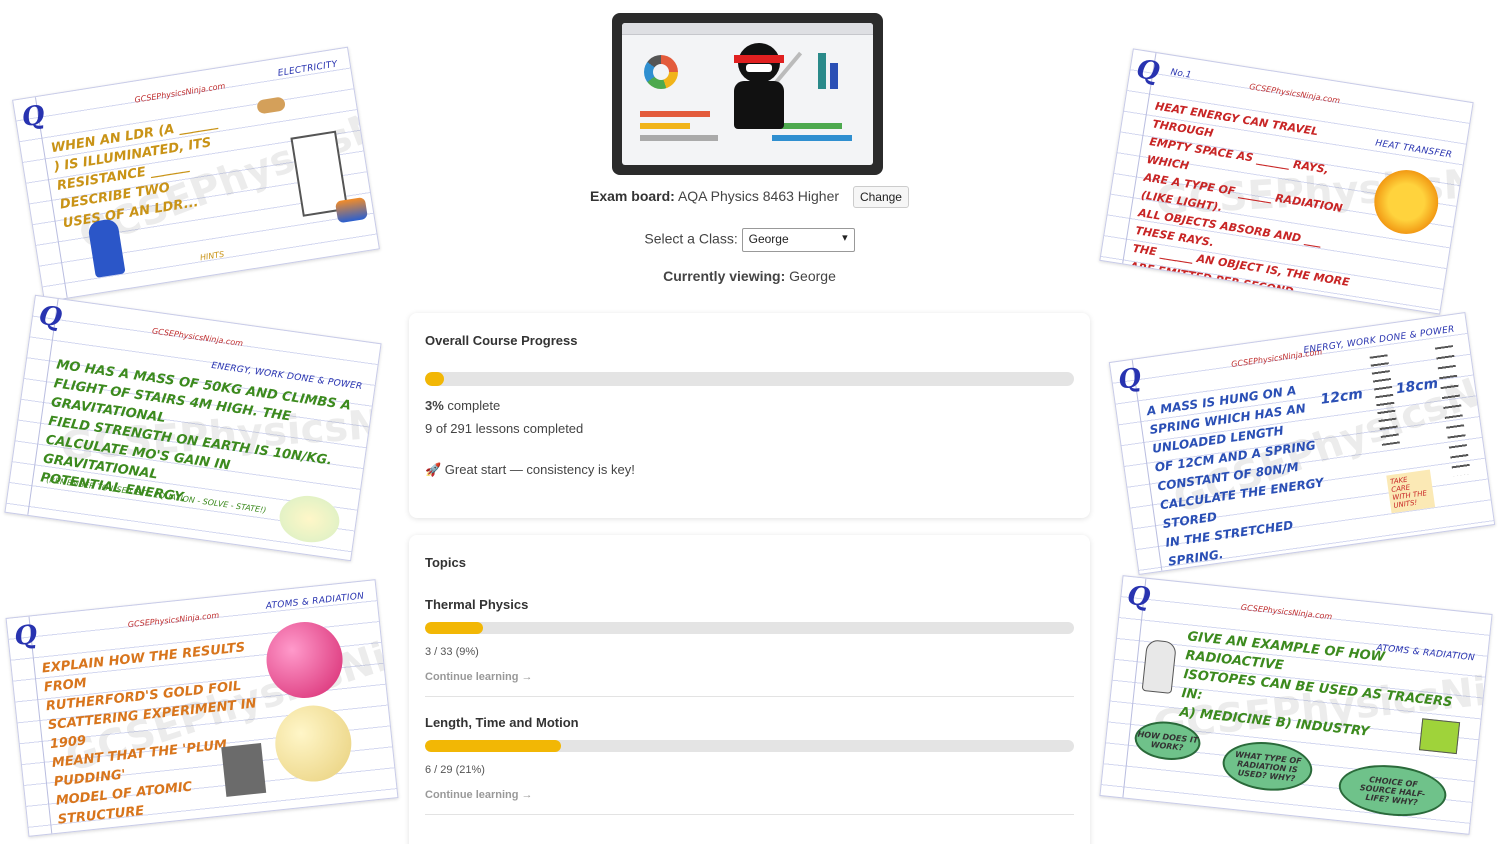 The height and width of the screenshot is (844, 1500). Describe the element at coordinates (798, 240) in the screenshot. I see `class-select: George ▾` at that location.